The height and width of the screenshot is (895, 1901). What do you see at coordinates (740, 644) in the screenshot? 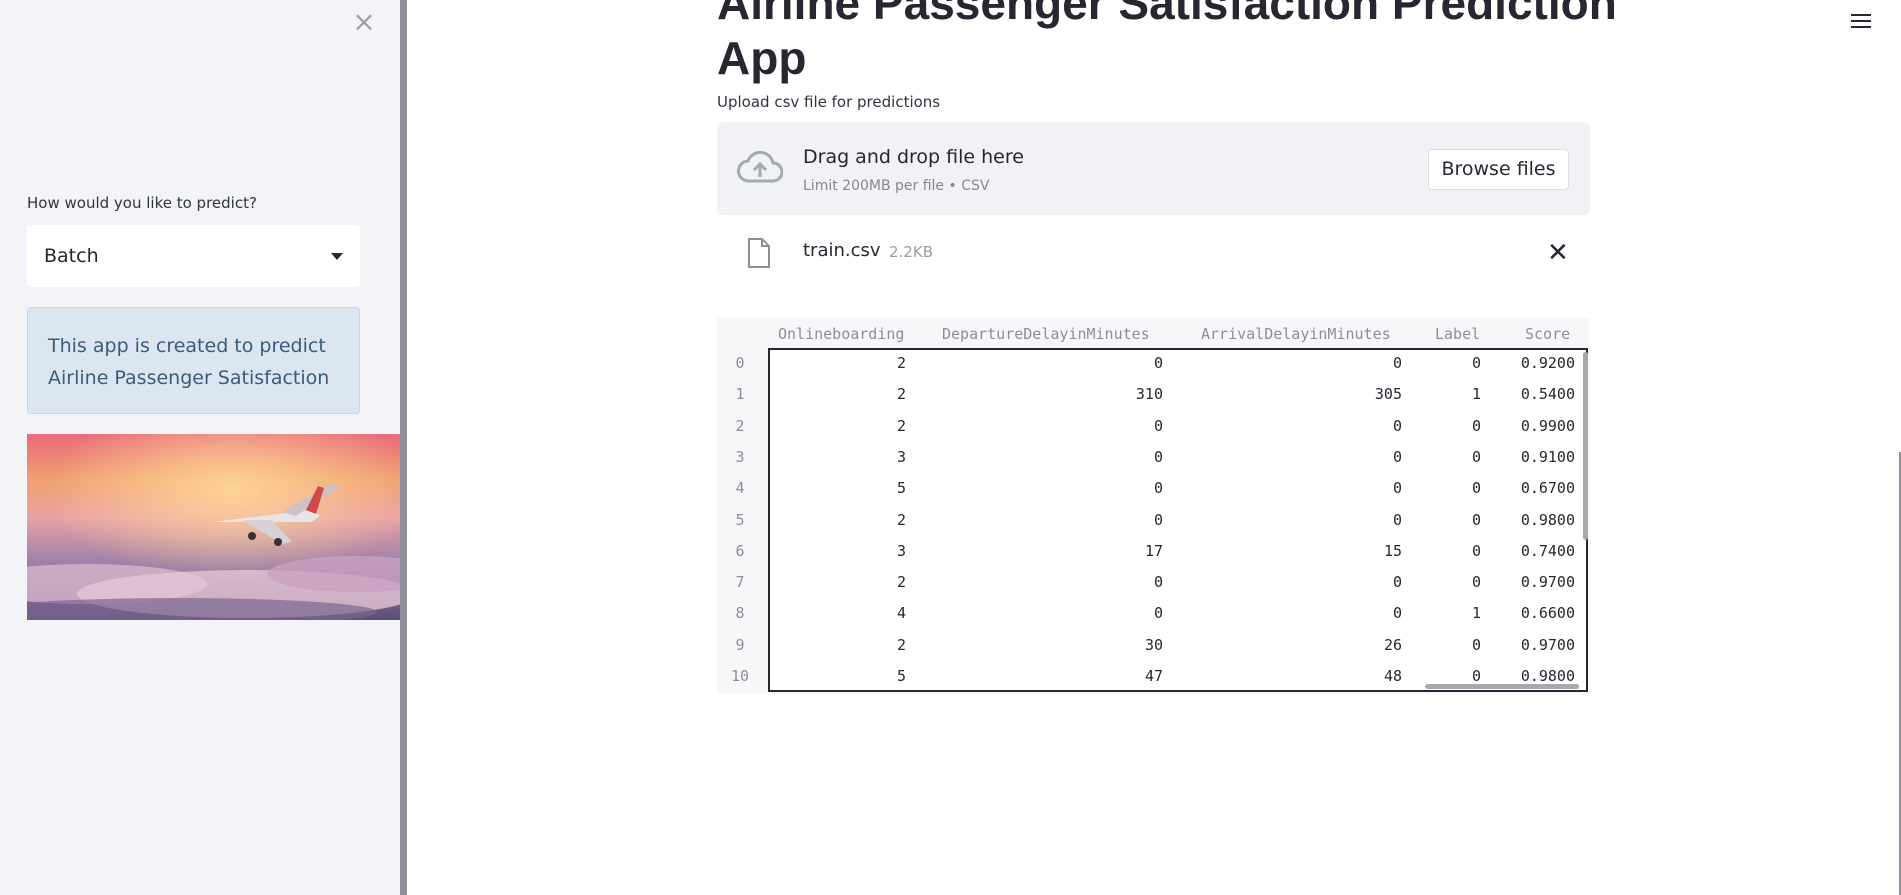
I see `row-index: 9` at bounding box center [740, 644].